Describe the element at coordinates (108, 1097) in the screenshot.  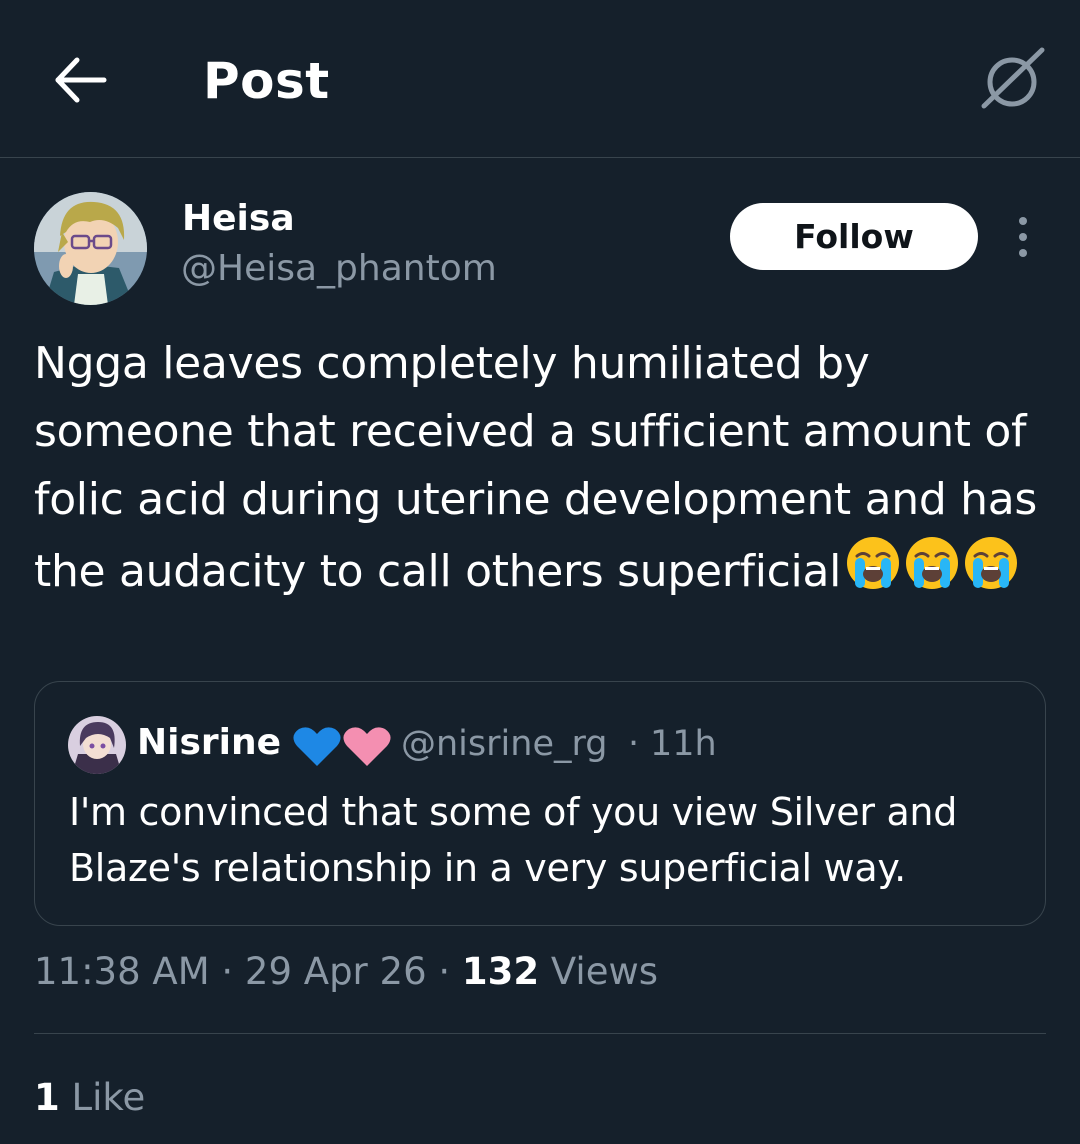
I see `likes-label: Like` at that location.